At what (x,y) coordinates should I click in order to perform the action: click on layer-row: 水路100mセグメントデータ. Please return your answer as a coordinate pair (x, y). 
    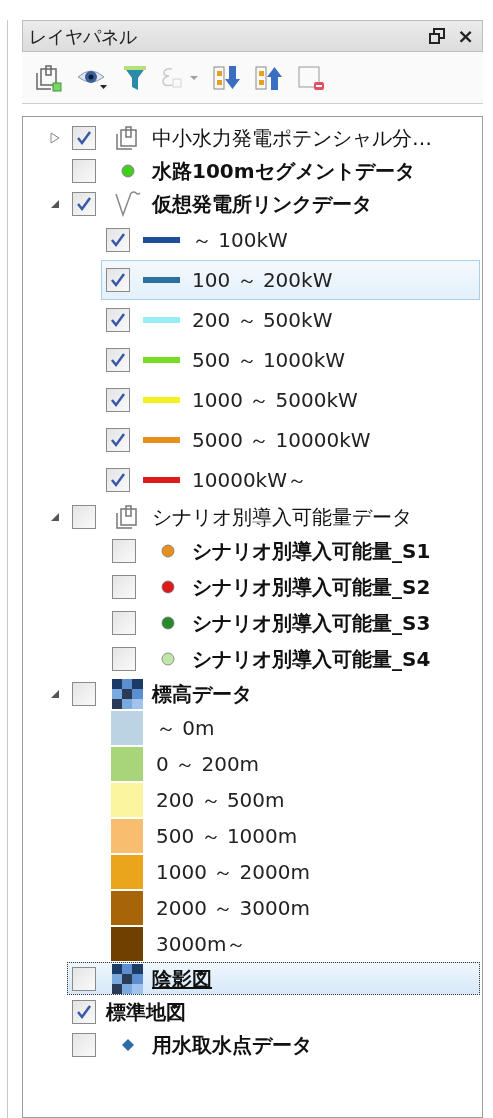
    Looking at the image, I should click on (251, 170).